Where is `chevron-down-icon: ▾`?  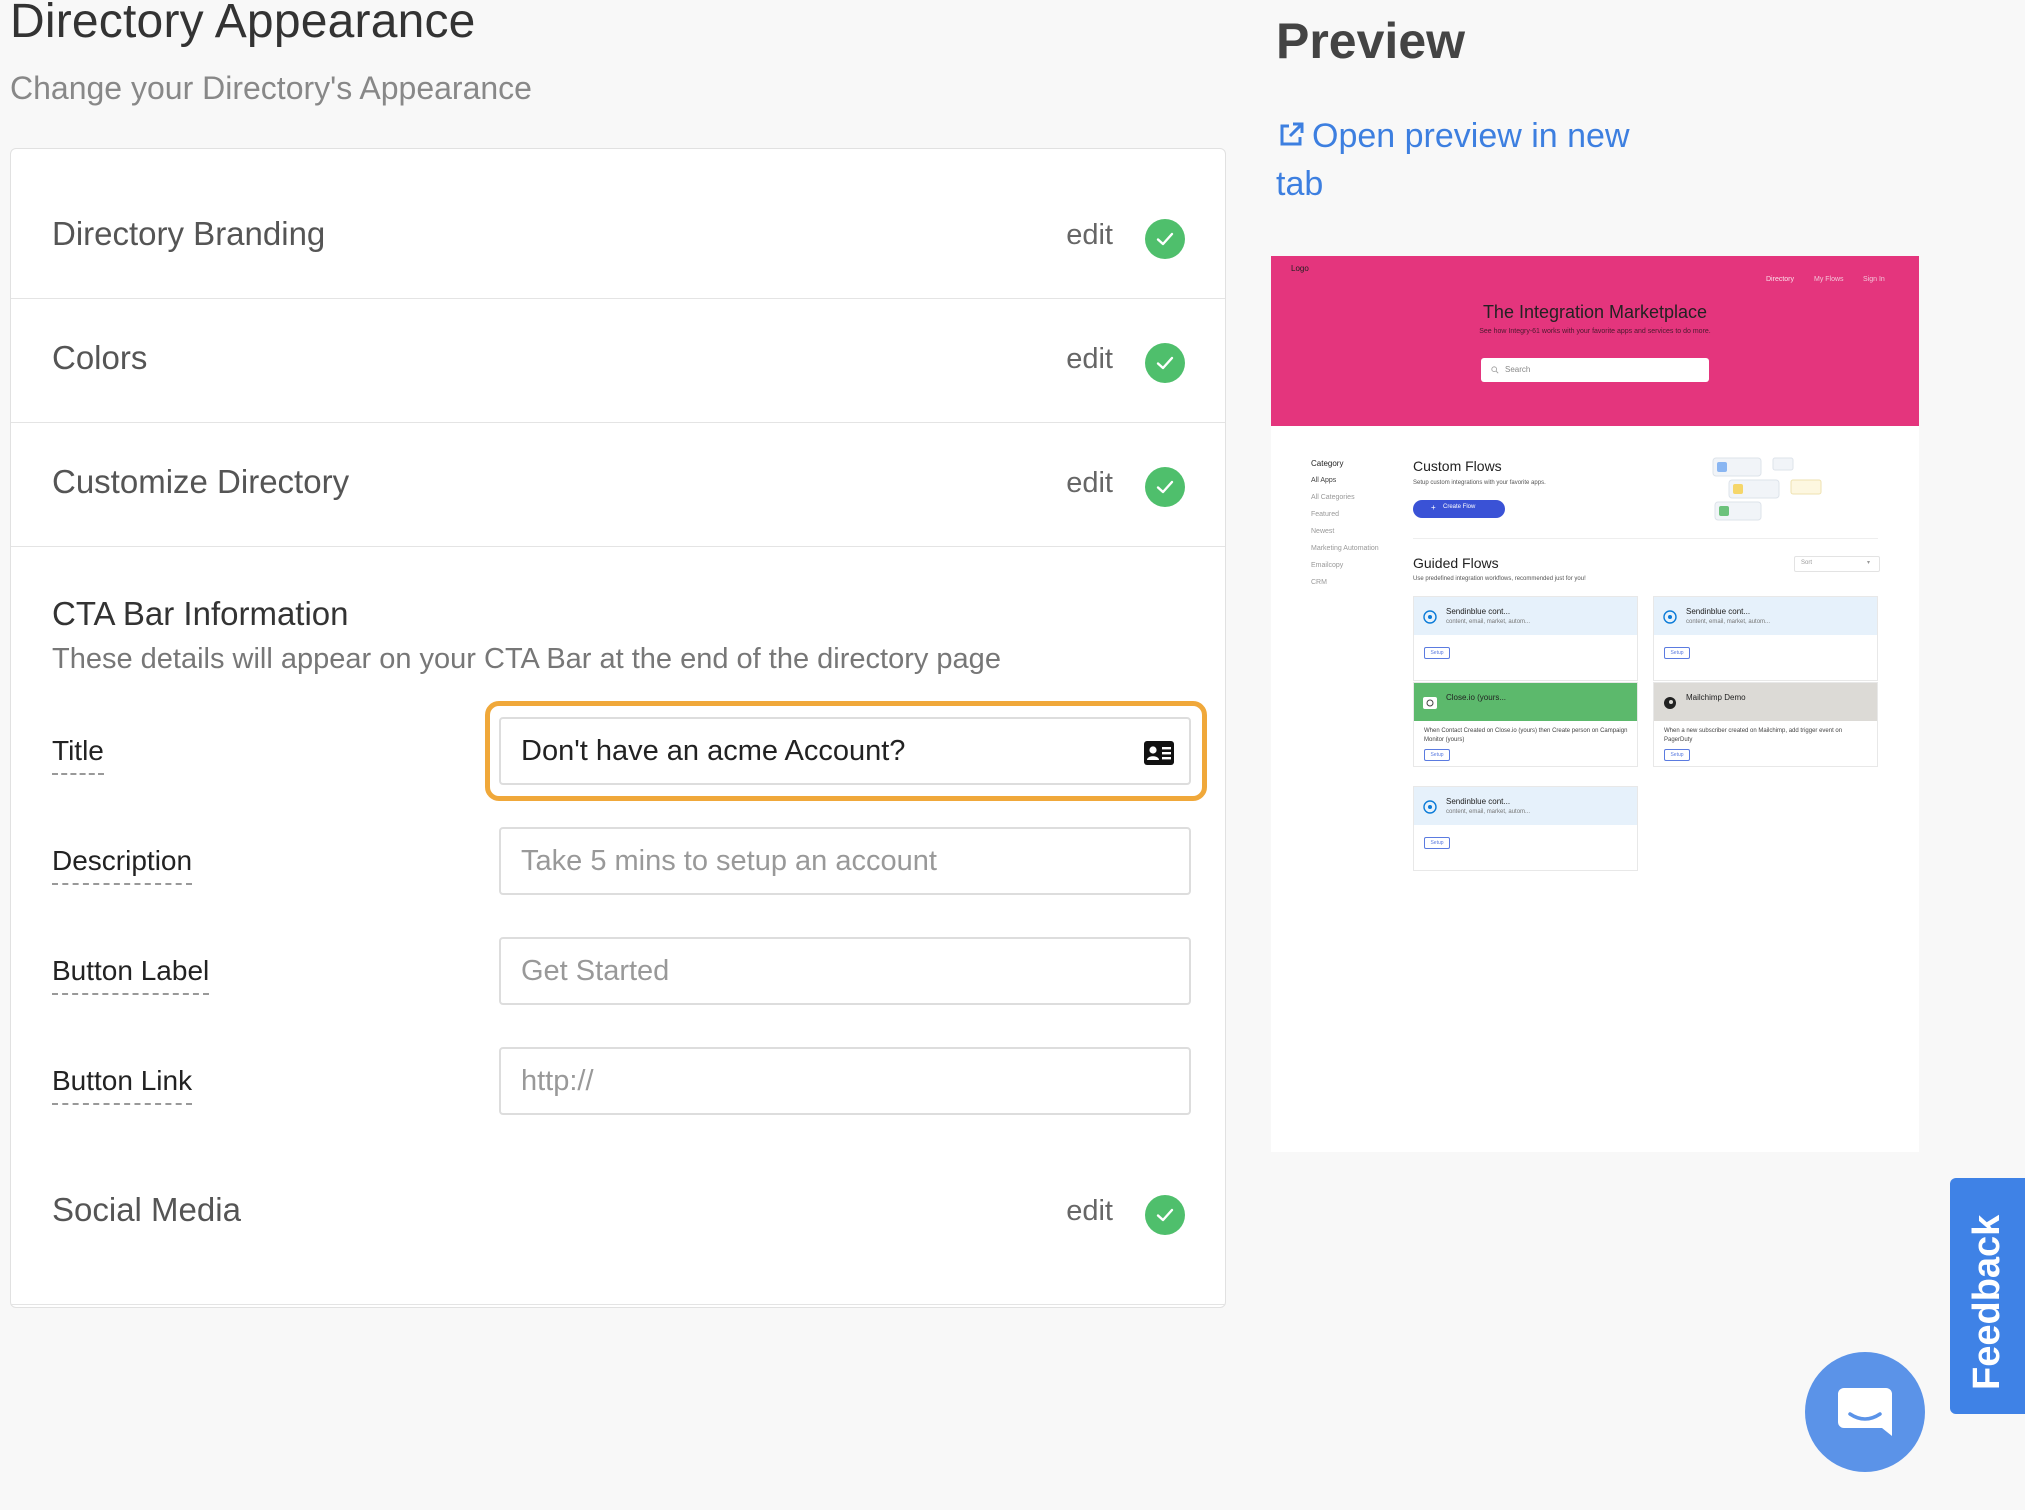 chevron-down-icon: ▾ is located at coordinates (1869, 563).